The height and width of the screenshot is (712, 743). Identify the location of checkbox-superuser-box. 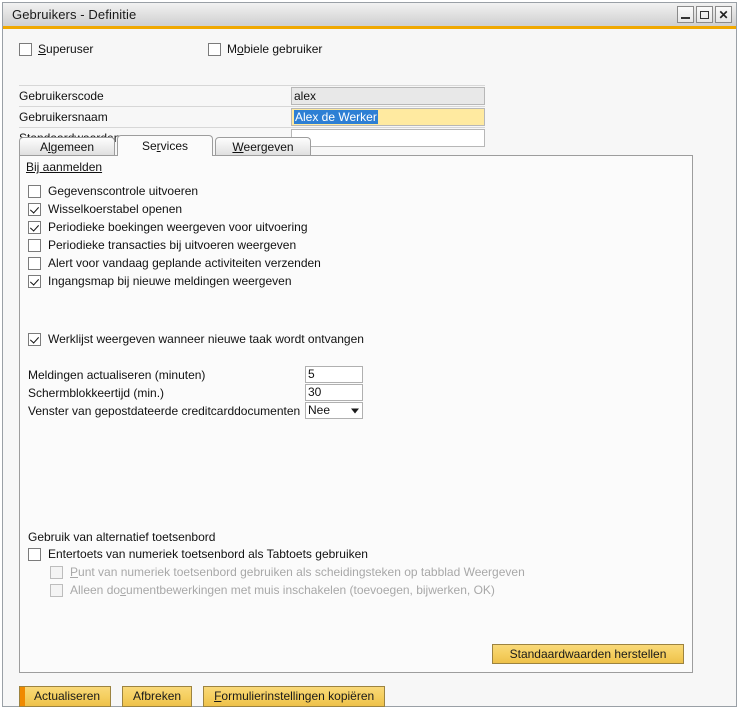
(25, 49).